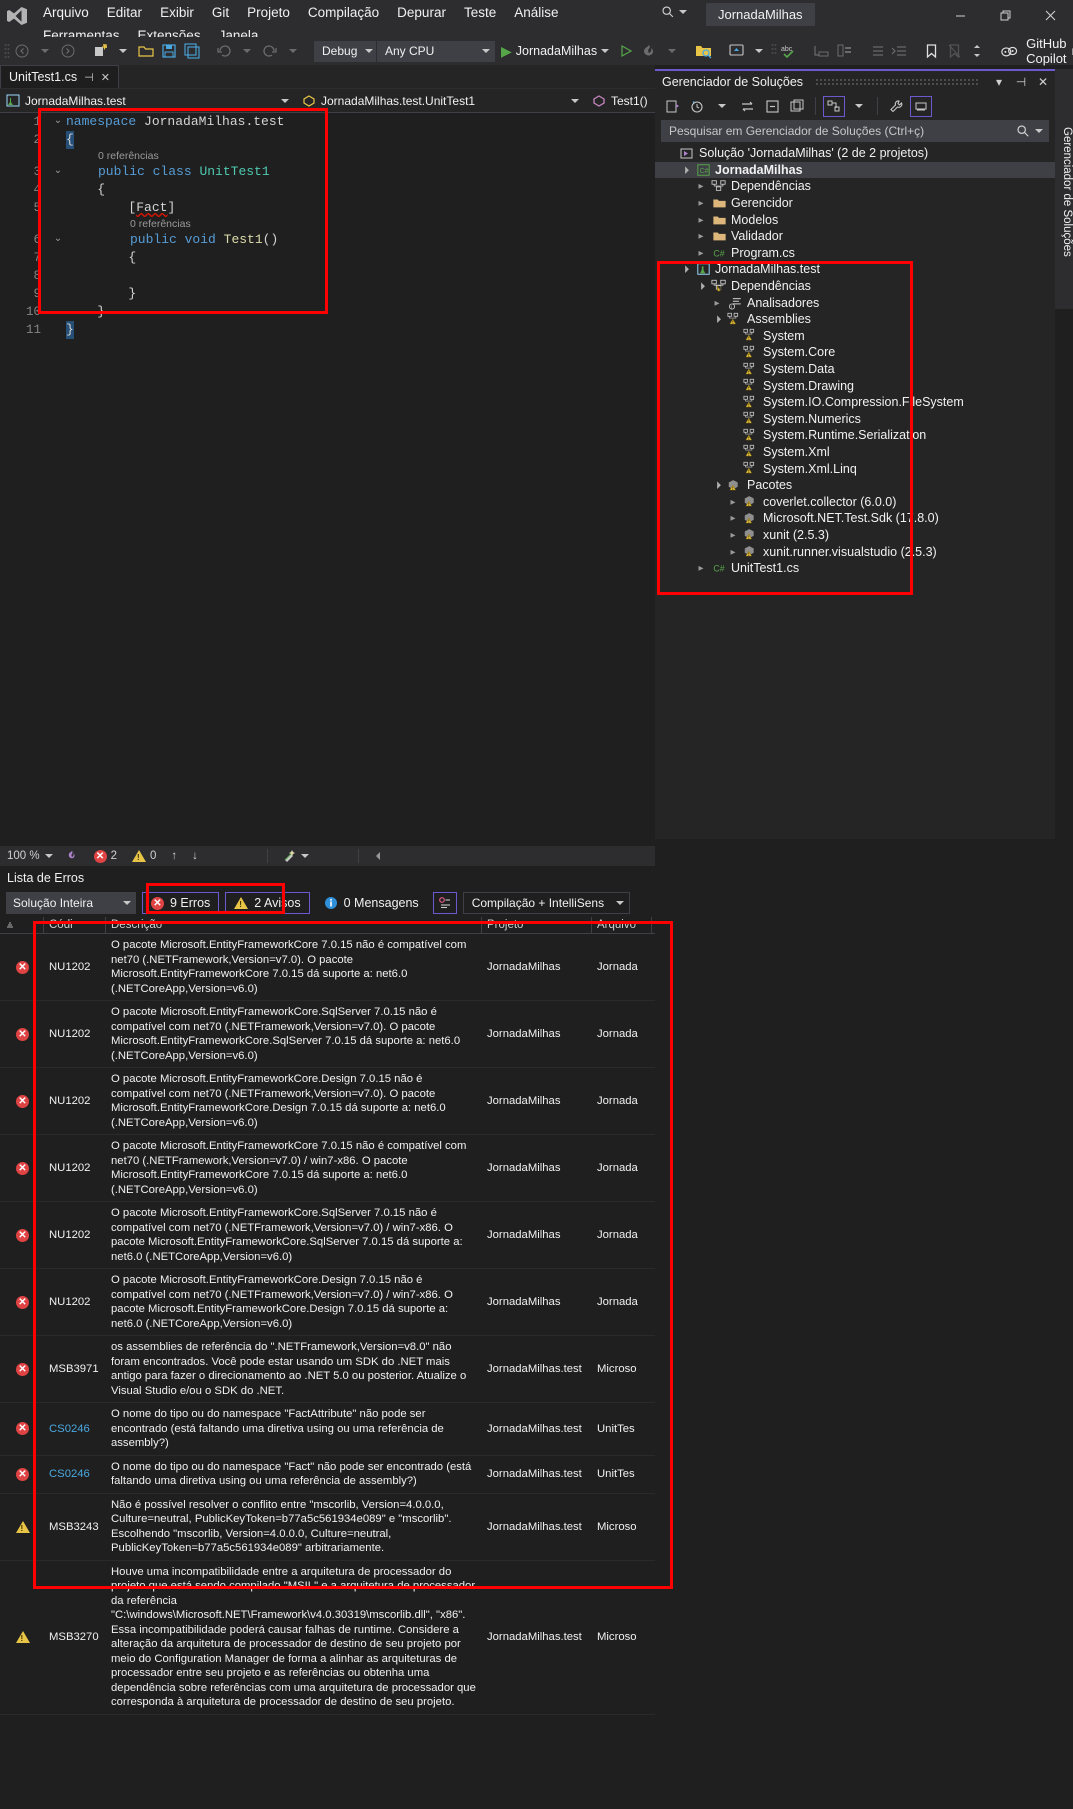 Image resolution: width=1073 pixels, height=1809 pixels. Describe the element at coordinates (855, 336) in the screenshot. I see `tree-item-system: System` at that location.